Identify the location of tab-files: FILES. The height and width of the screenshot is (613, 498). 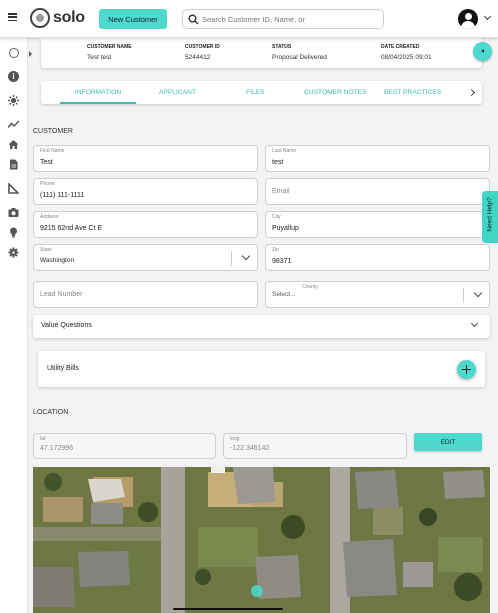
(255, 92).